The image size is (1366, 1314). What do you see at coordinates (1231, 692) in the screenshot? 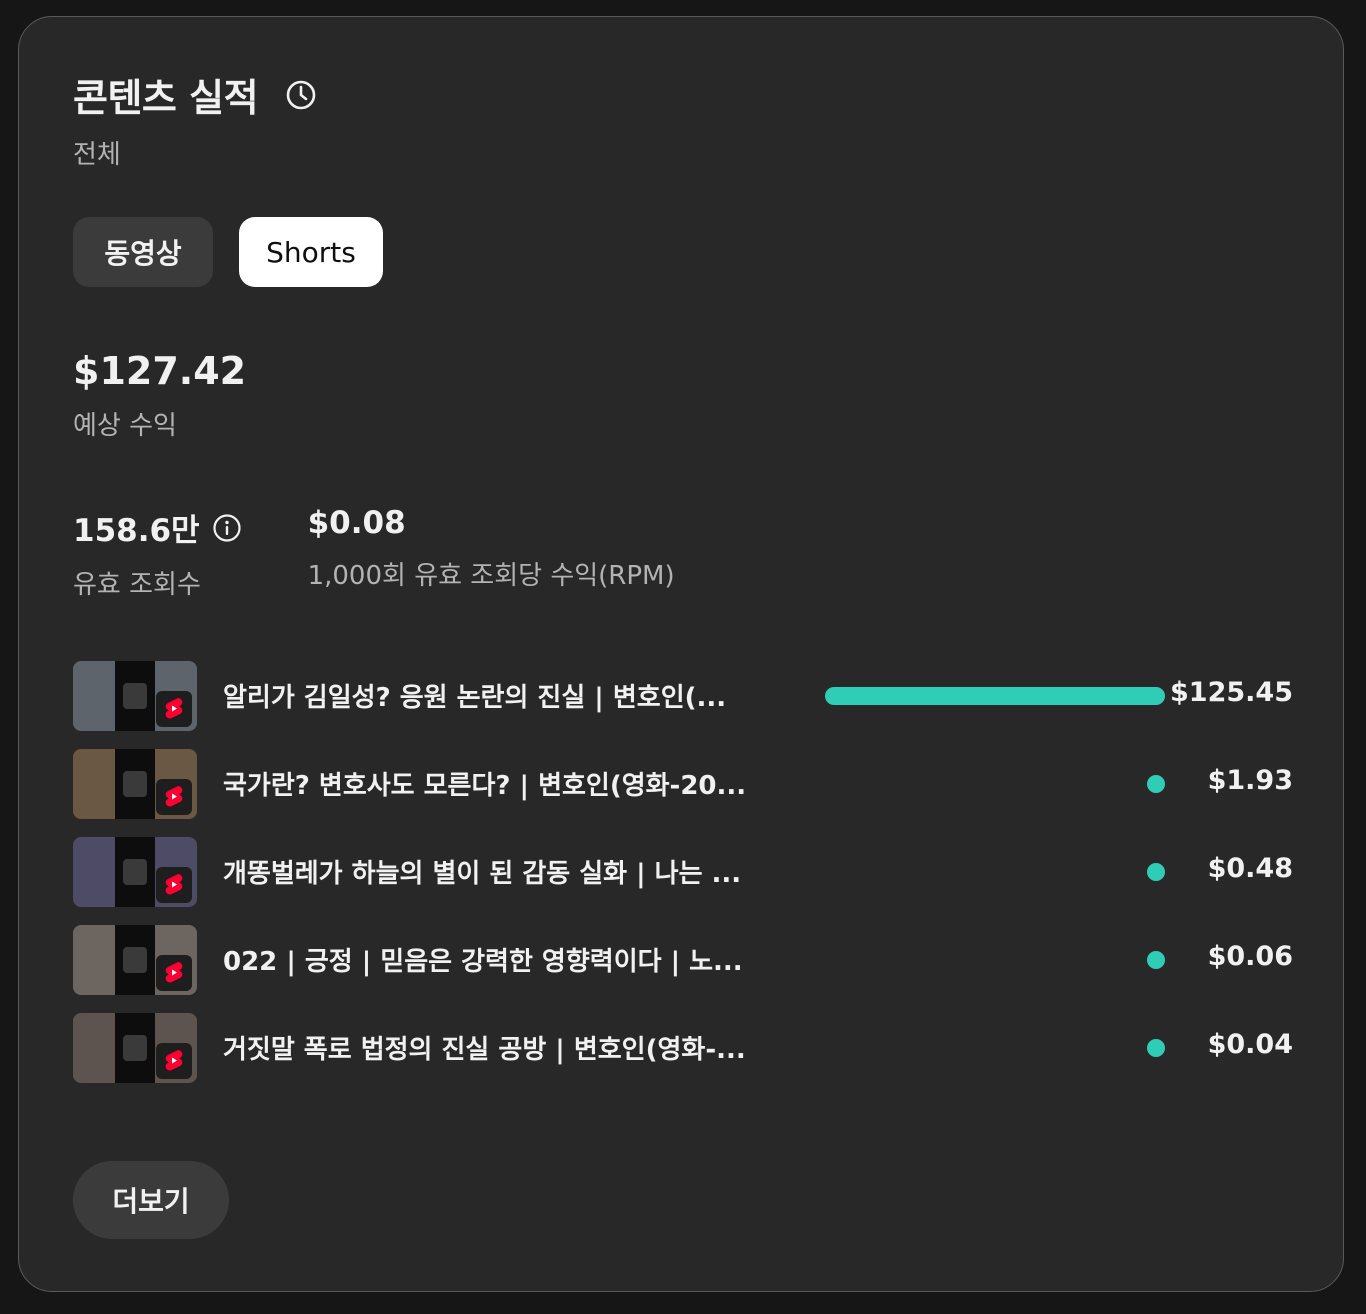
I see `content-revenue: $125.45` at bounding box center [1231, 692].